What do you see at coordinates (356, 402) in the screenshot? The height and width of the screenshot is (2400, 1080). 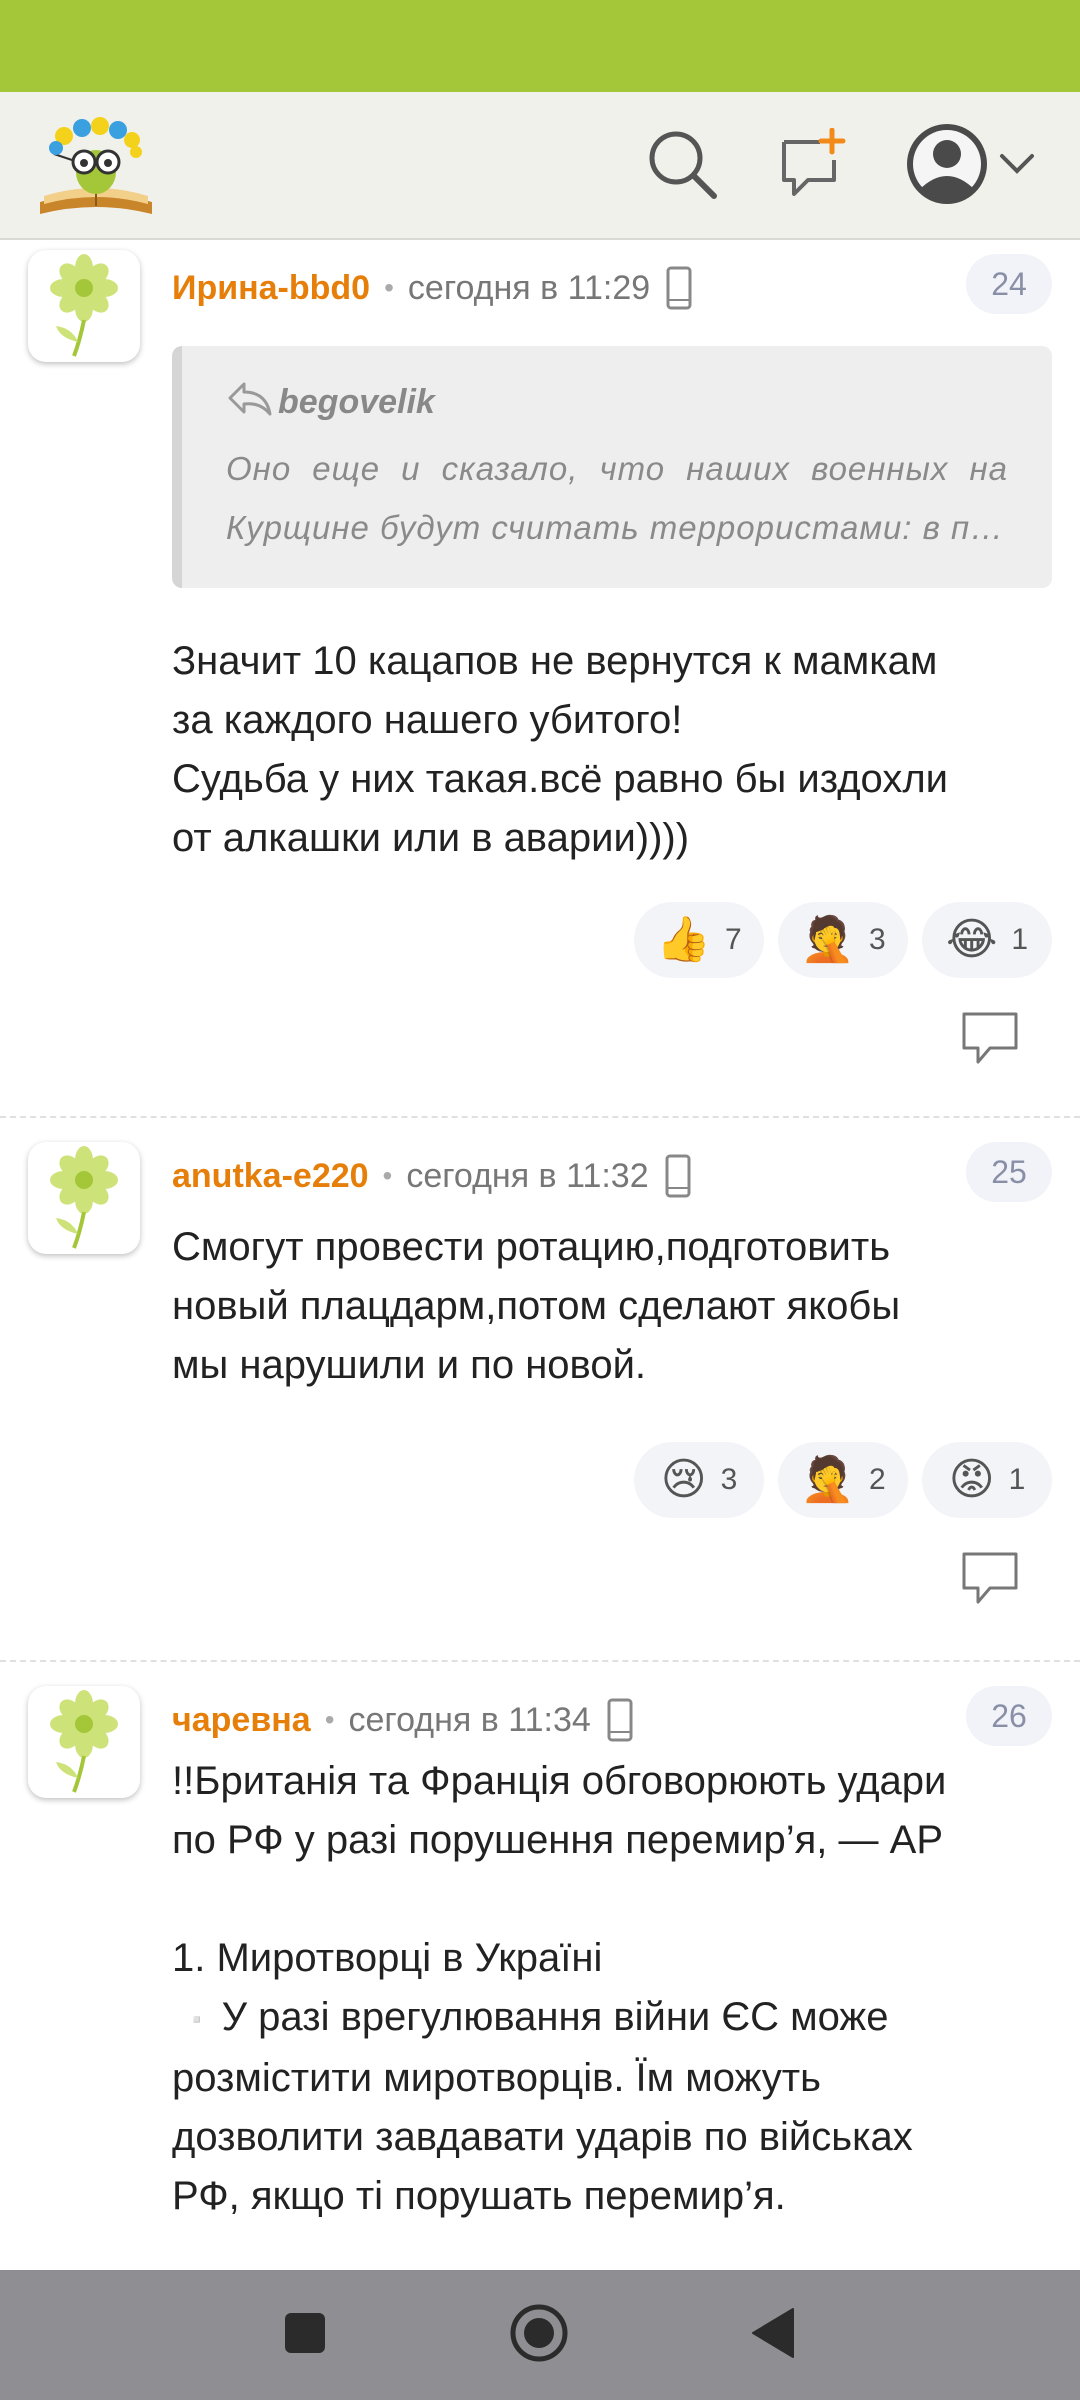 I see `quote-author-name: begovelik` at bounding box center [356, 402].